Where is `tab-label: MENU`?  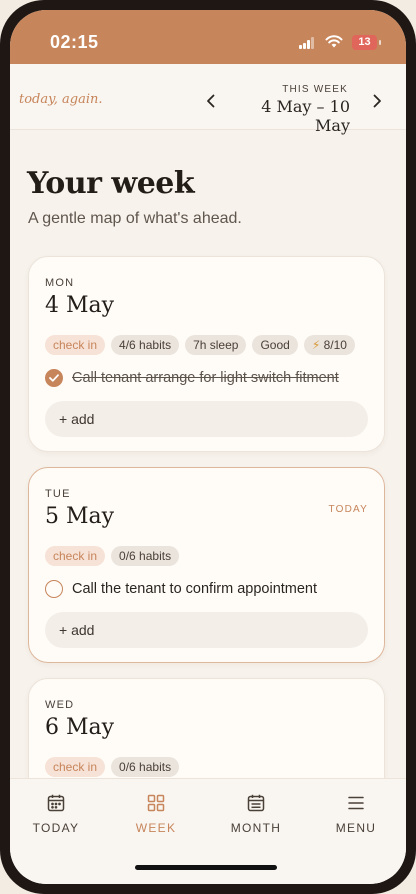 tab-label: MENU is located at coordinates (356, 828).